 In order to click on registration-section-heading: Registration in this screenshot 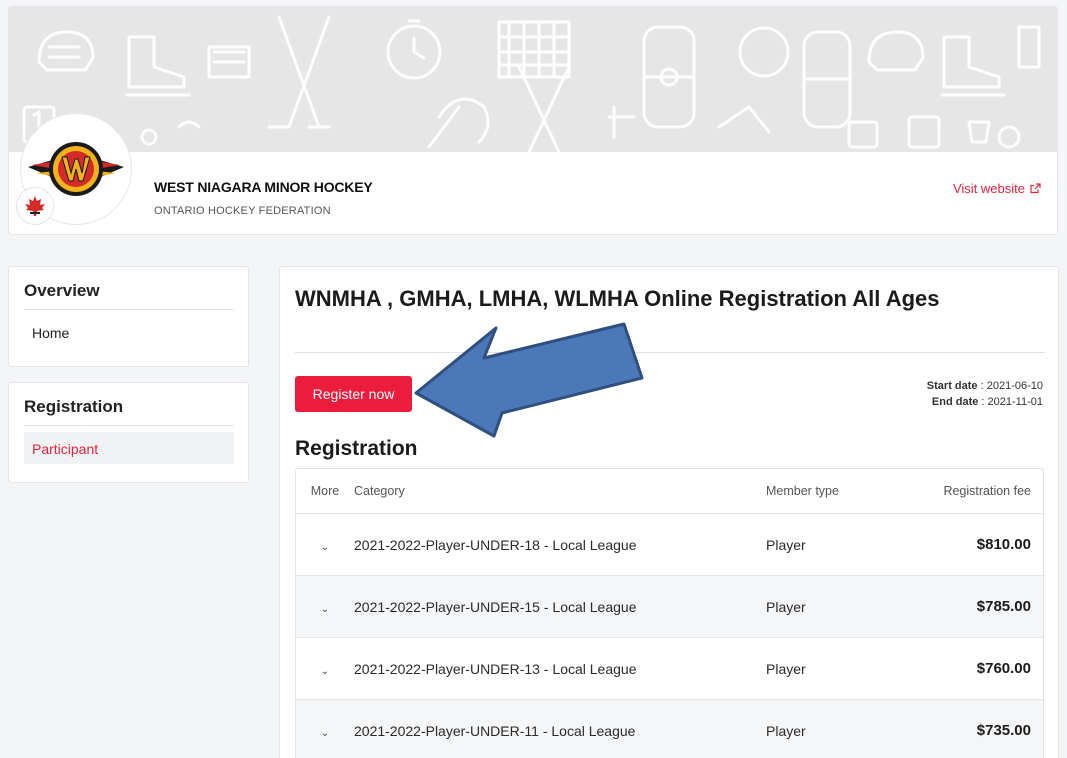, I will do `click(356, 448)`.